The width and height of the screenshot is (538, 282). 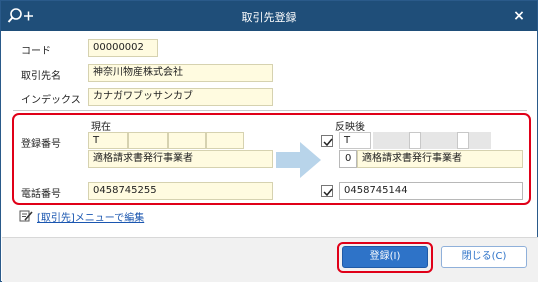 I want to click on index-field: カナガワブッサンカブ, so click(x=180, y=97).